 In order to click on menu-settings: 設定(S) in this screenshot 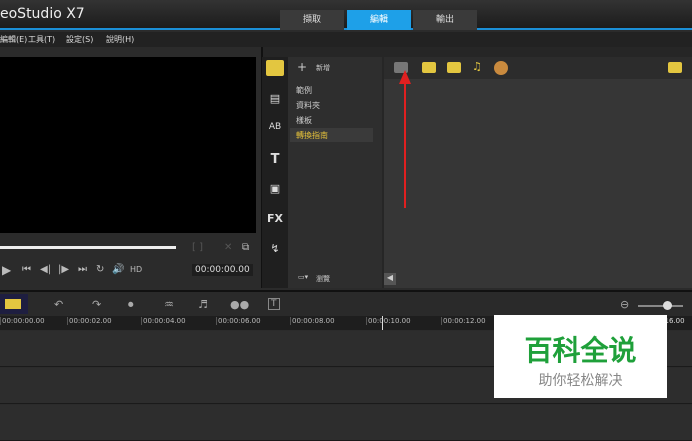, I will do `click(79, 39)`.